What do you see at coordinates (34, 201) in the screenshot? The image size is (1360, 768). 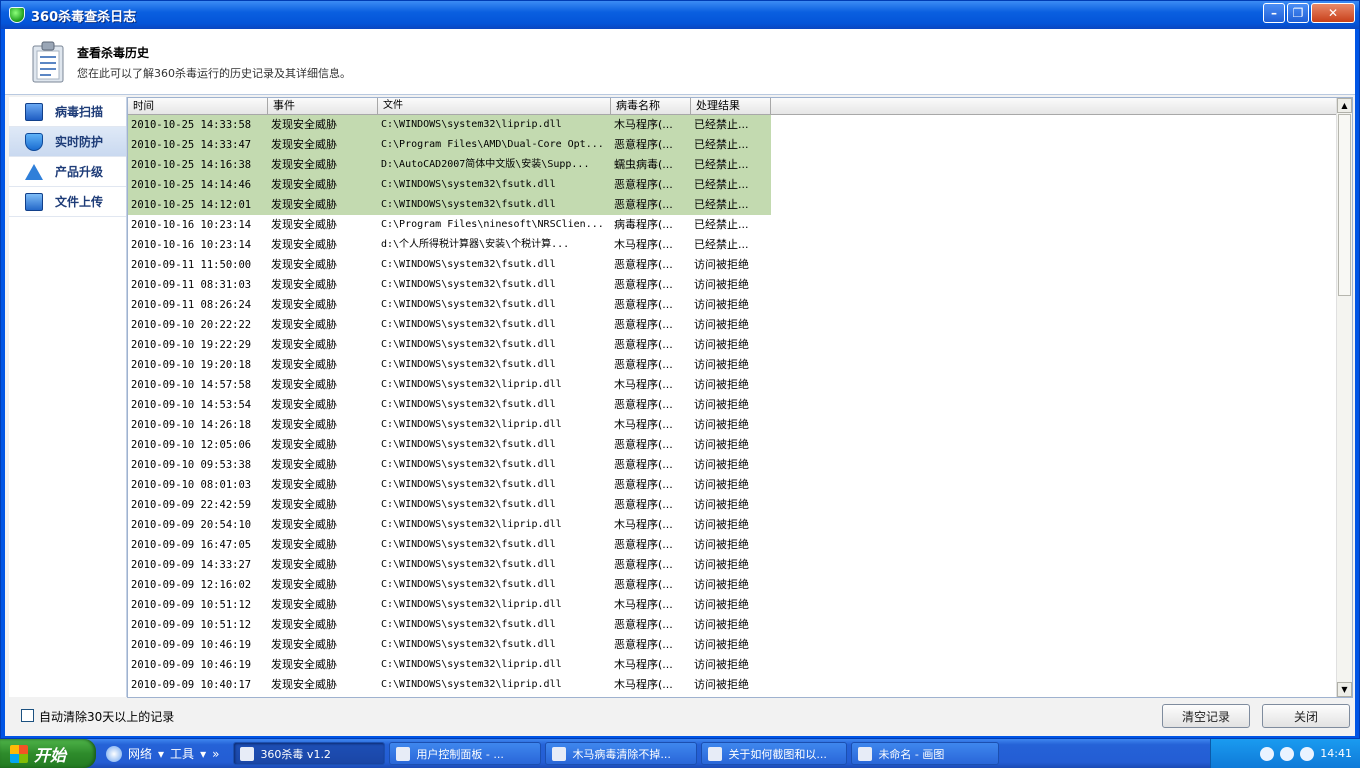 I see `file-upload-icon` at bounding box center [34, 201].